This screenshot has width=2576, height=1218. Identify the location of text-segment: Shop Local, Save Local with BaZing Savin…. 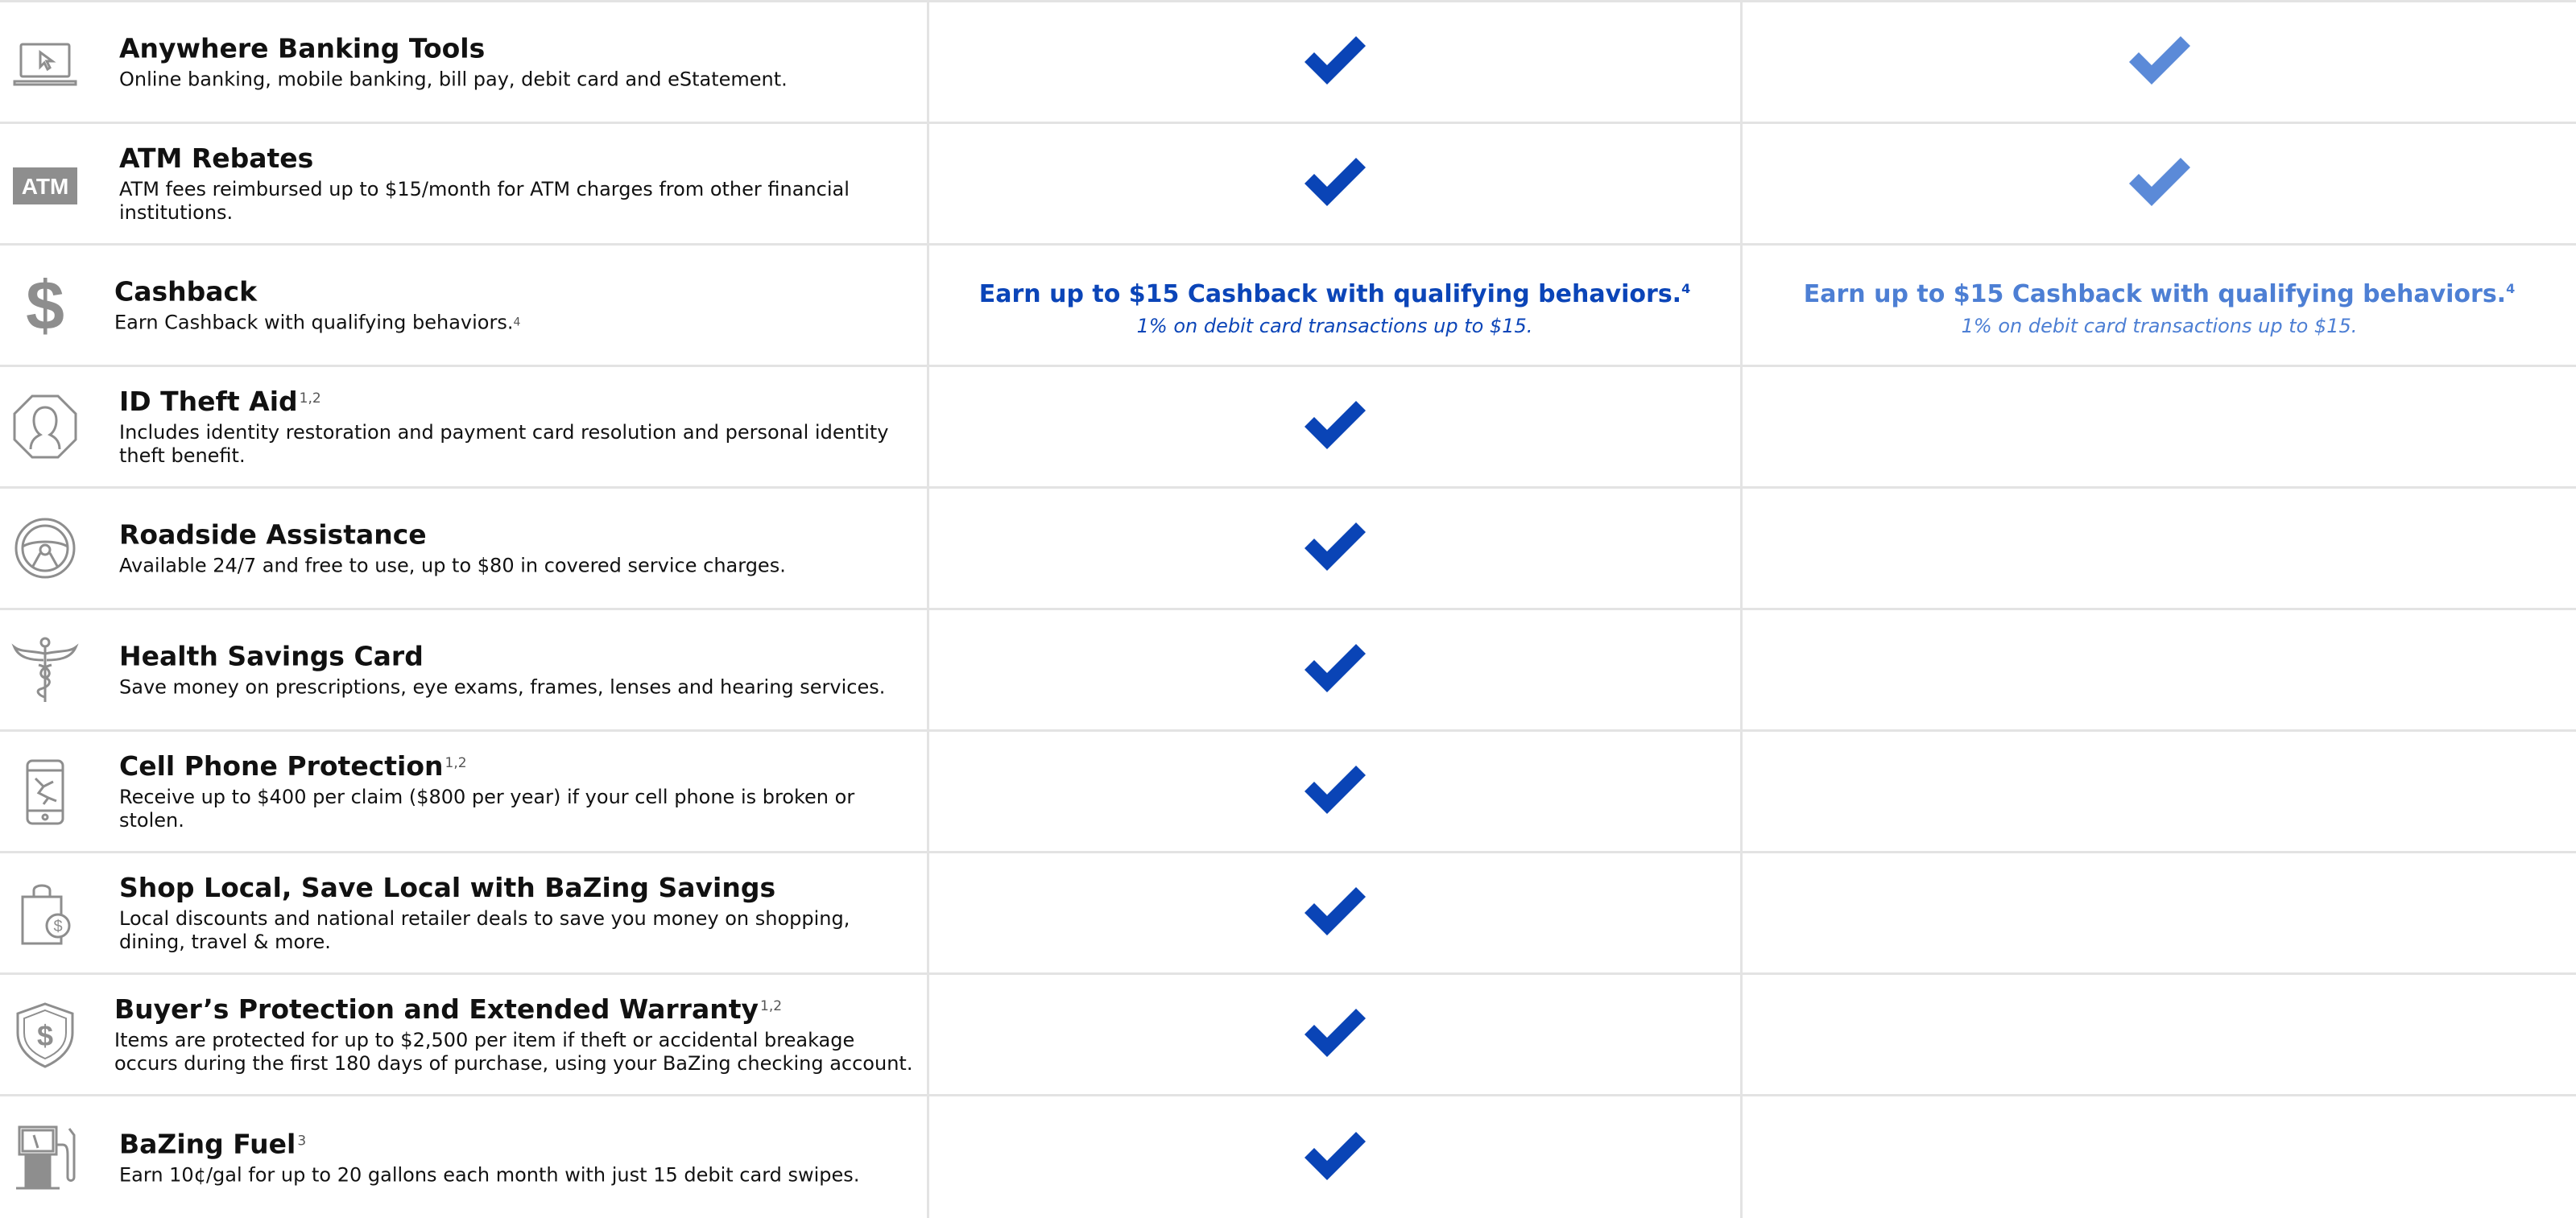
(447, 887).